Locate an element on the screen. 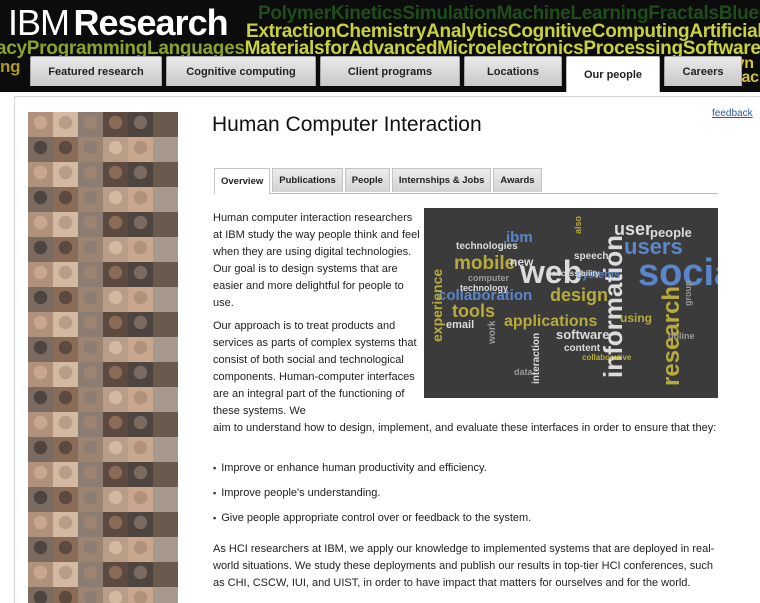 The height and width of the screenshot is (603, 760). cloud-word: technology is located at coordinates (484, 288).